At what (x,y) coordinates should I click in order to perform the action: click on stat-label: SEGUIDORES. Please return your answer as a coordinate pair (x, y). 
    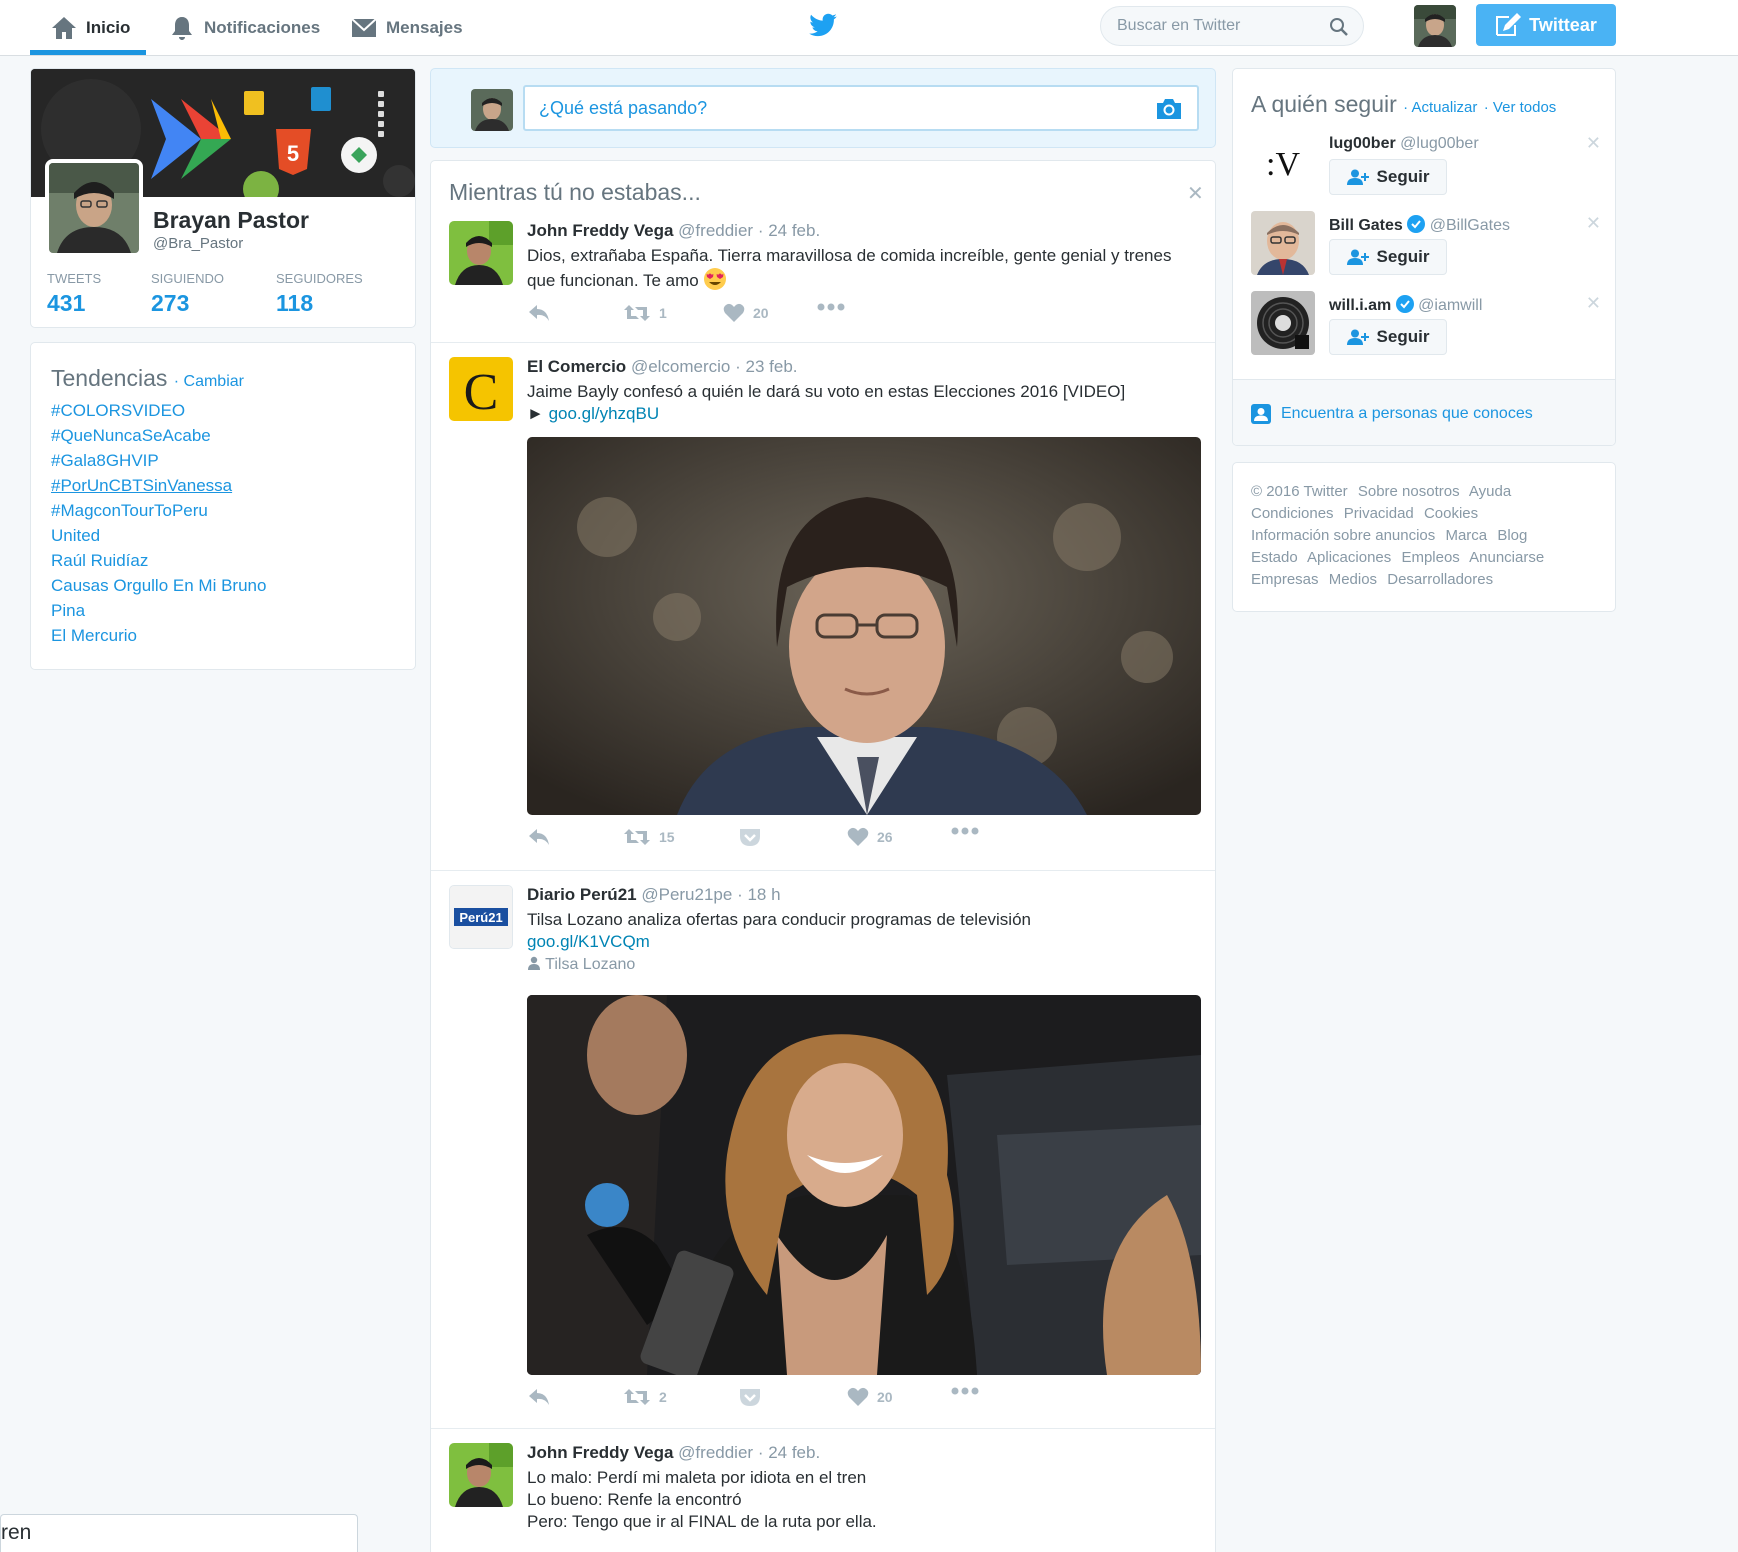
    Looking at the image, I should click on (319, 278).